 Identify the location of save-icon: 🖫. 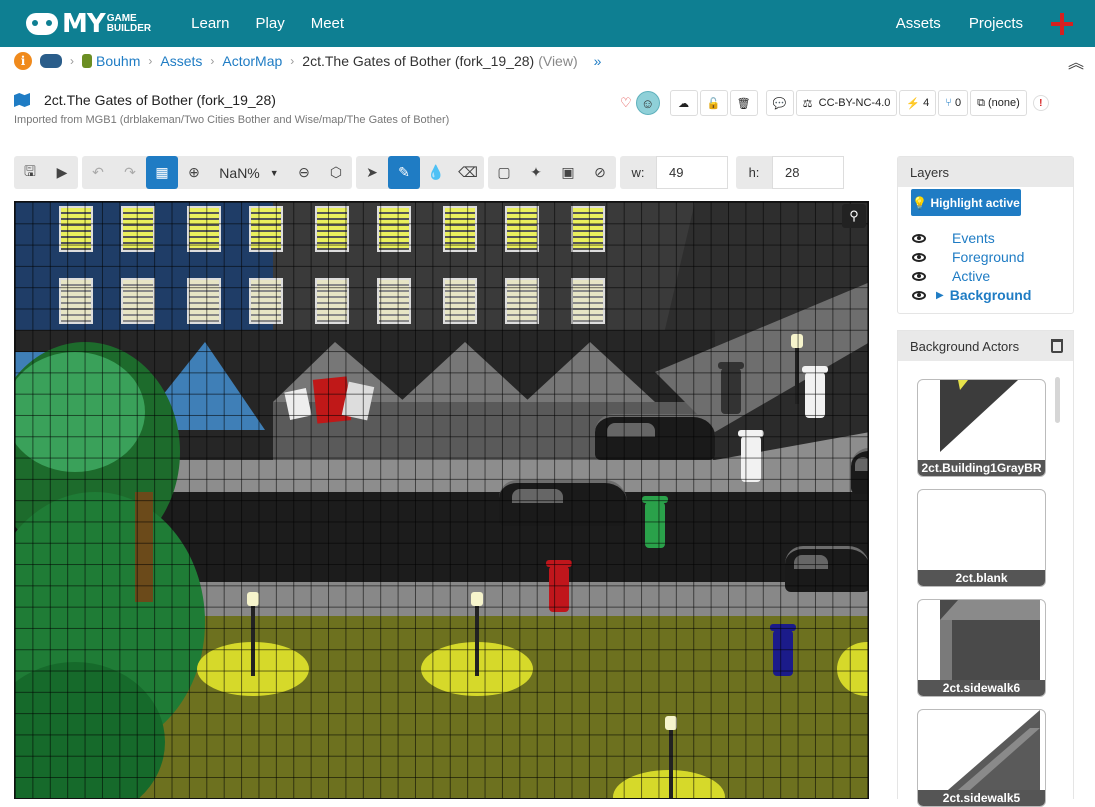
(30, 172).